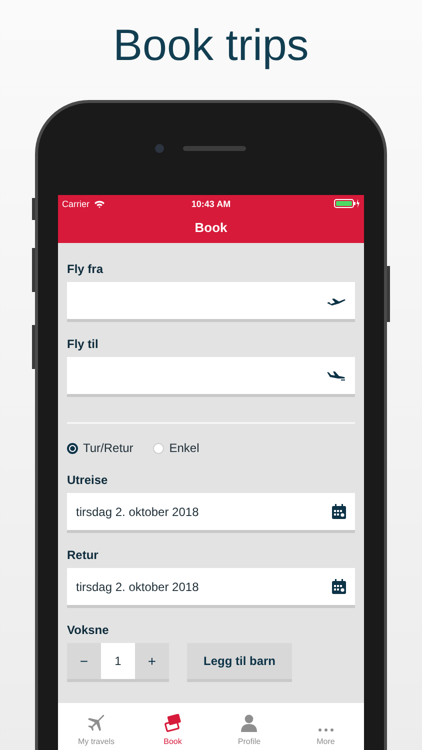  What do you see at coordinates (96, 723) in the screenshot?
I see `plane-icon` at bounding box center [96, 723].